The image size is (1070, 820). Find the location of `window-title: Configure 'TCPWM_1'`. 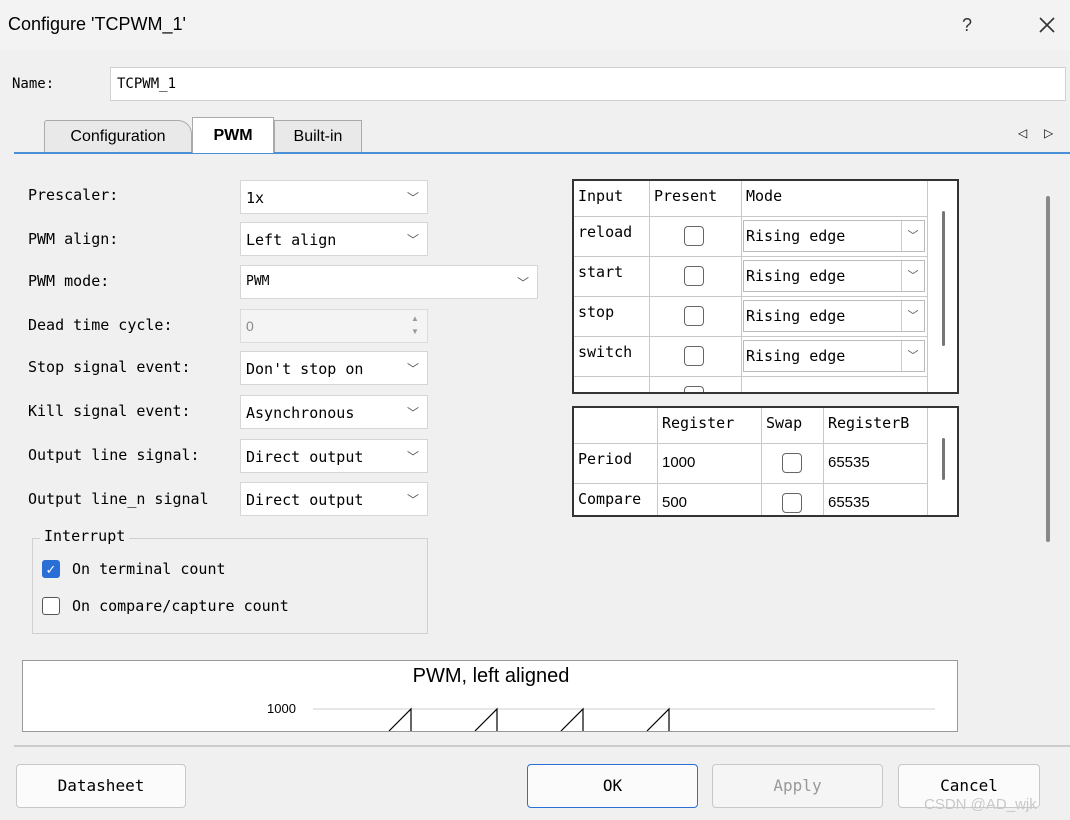

window-title: Configure 'TCPWM_1' is located at coordinates (97, 24).